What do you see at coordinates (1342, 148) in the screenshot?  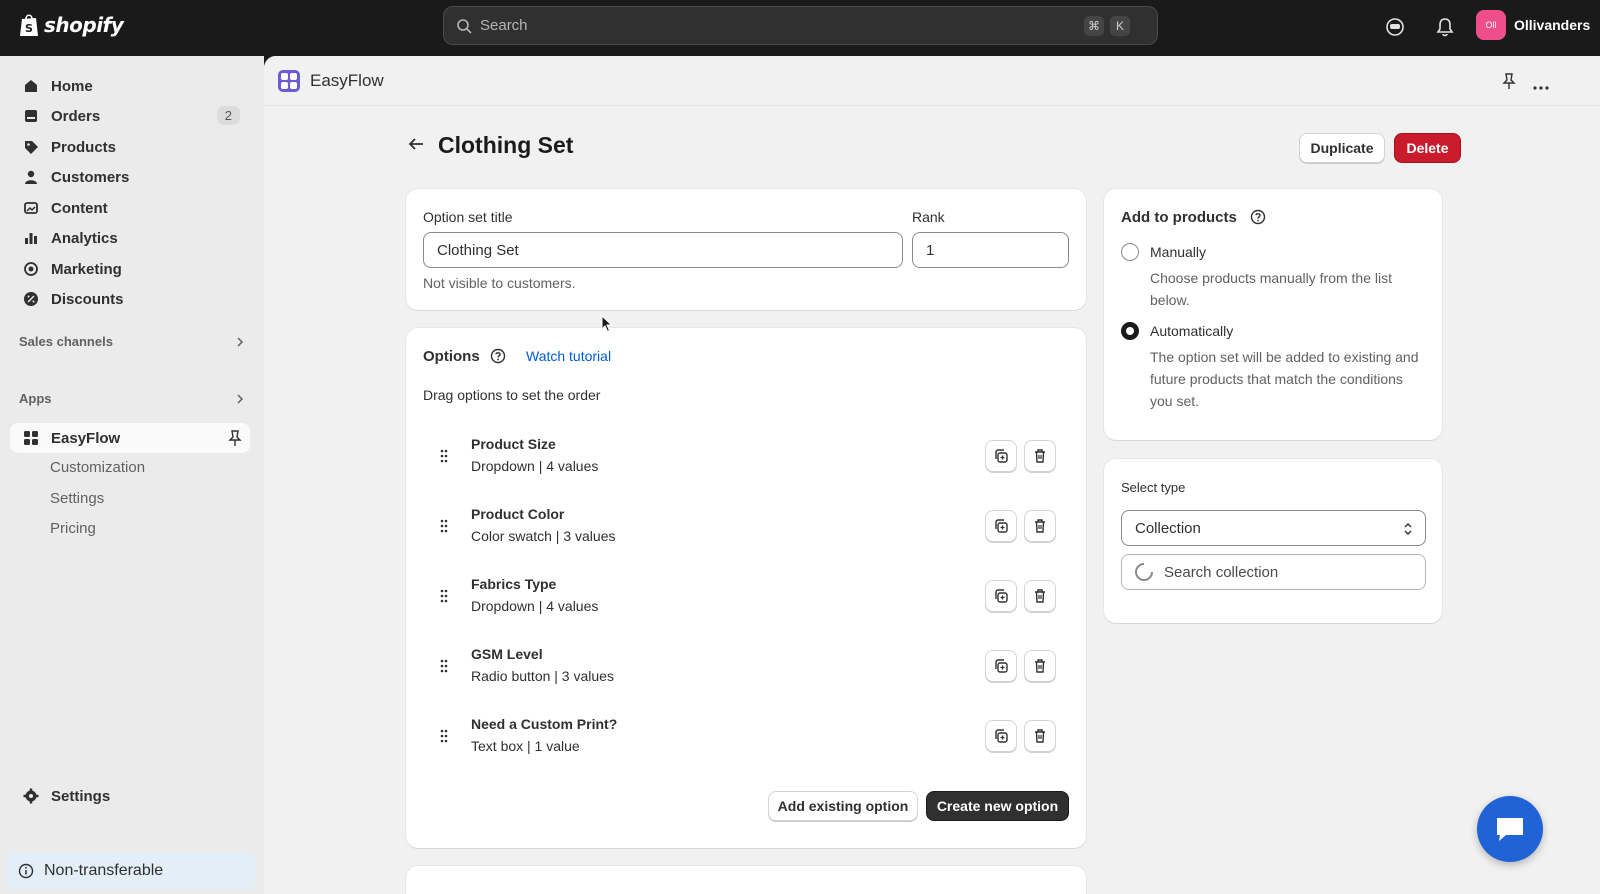 I see `duplicate-button: Duplicate` at bounding box center [1342, 148].